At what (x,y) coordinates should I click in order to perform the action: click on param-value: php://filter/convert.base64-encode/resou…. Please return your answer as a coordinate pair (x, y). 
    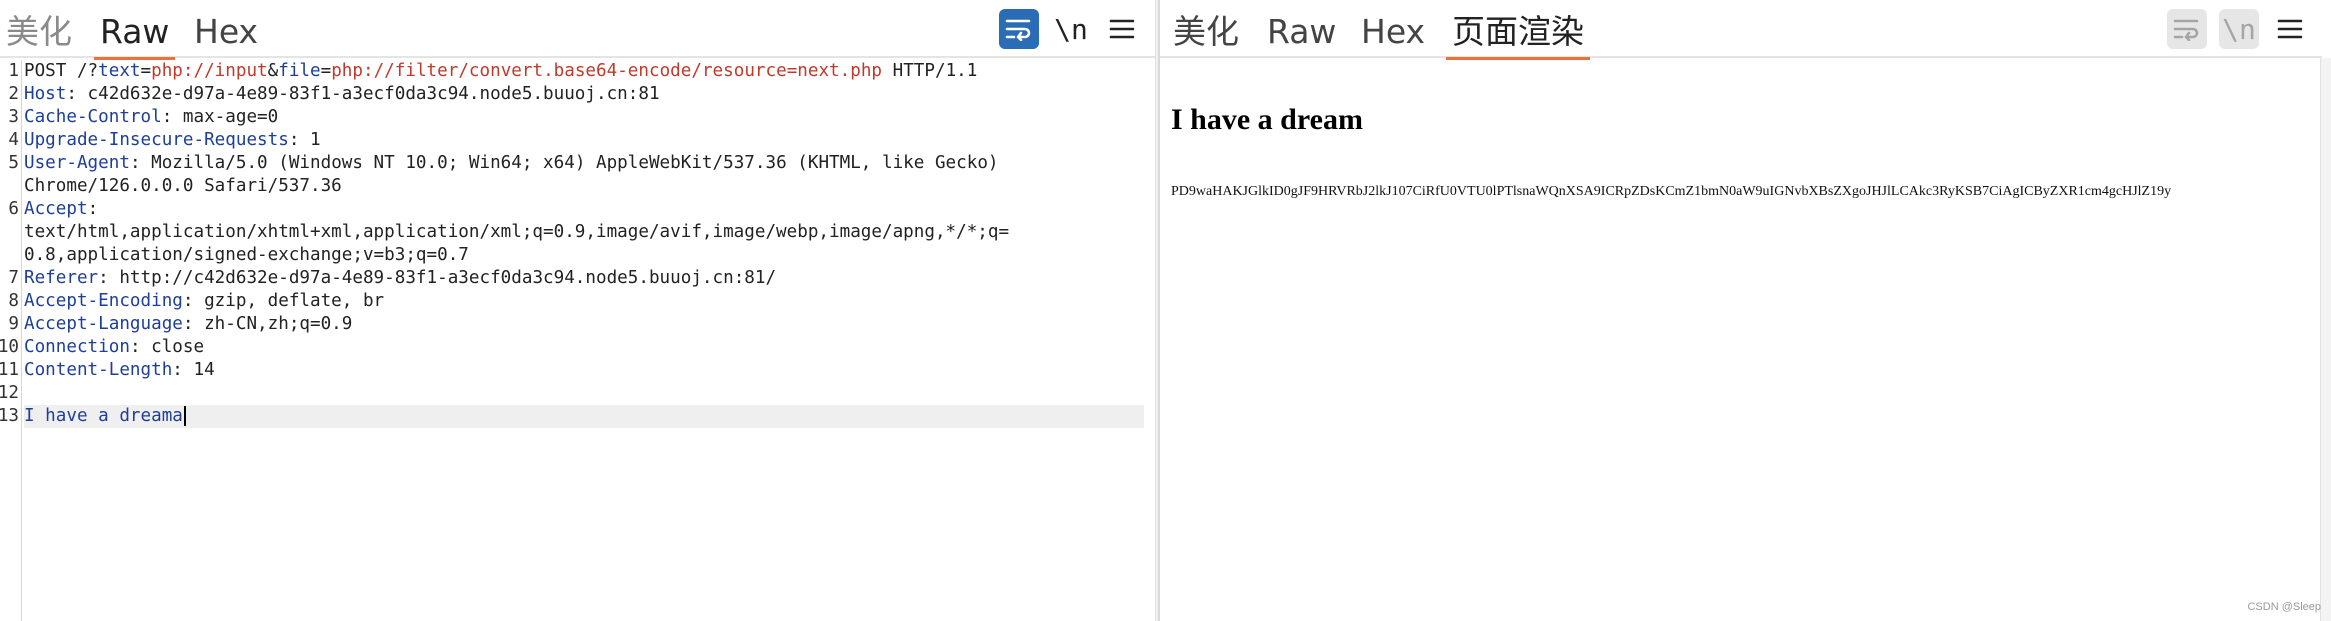
    Looking at the image, I should click on (607, 71).